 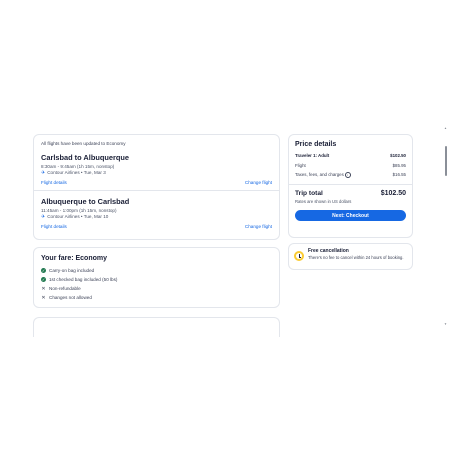 What do you see at coordinates (76, 172) in the screenshot?
I see `airline-date: Contour Airlines • Tue, Mar 3` at bounding box center [76, 172].